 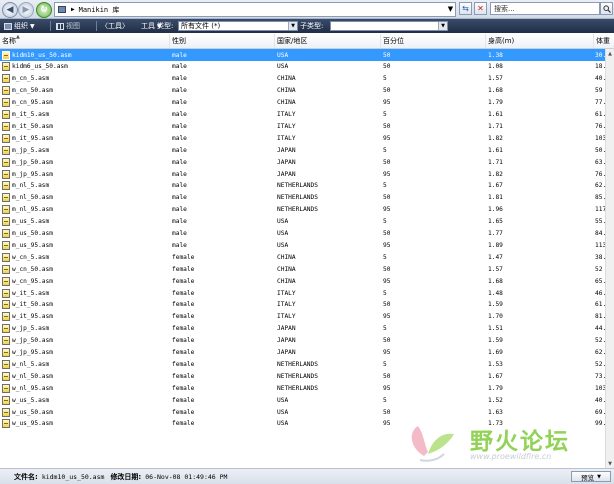 I want to click on cell-height-text: 1.96, so click(x=495, y=210).